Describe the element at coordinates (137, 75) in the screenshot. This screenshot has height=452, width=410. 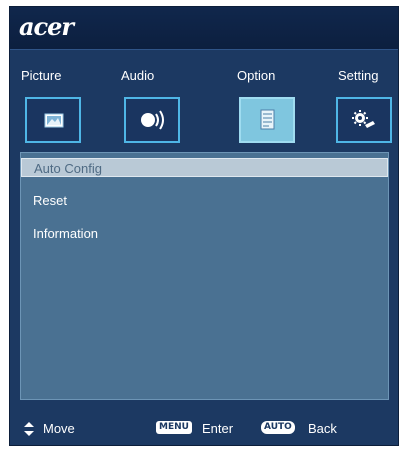
I see `tab-audio-label: Audio` at that location.